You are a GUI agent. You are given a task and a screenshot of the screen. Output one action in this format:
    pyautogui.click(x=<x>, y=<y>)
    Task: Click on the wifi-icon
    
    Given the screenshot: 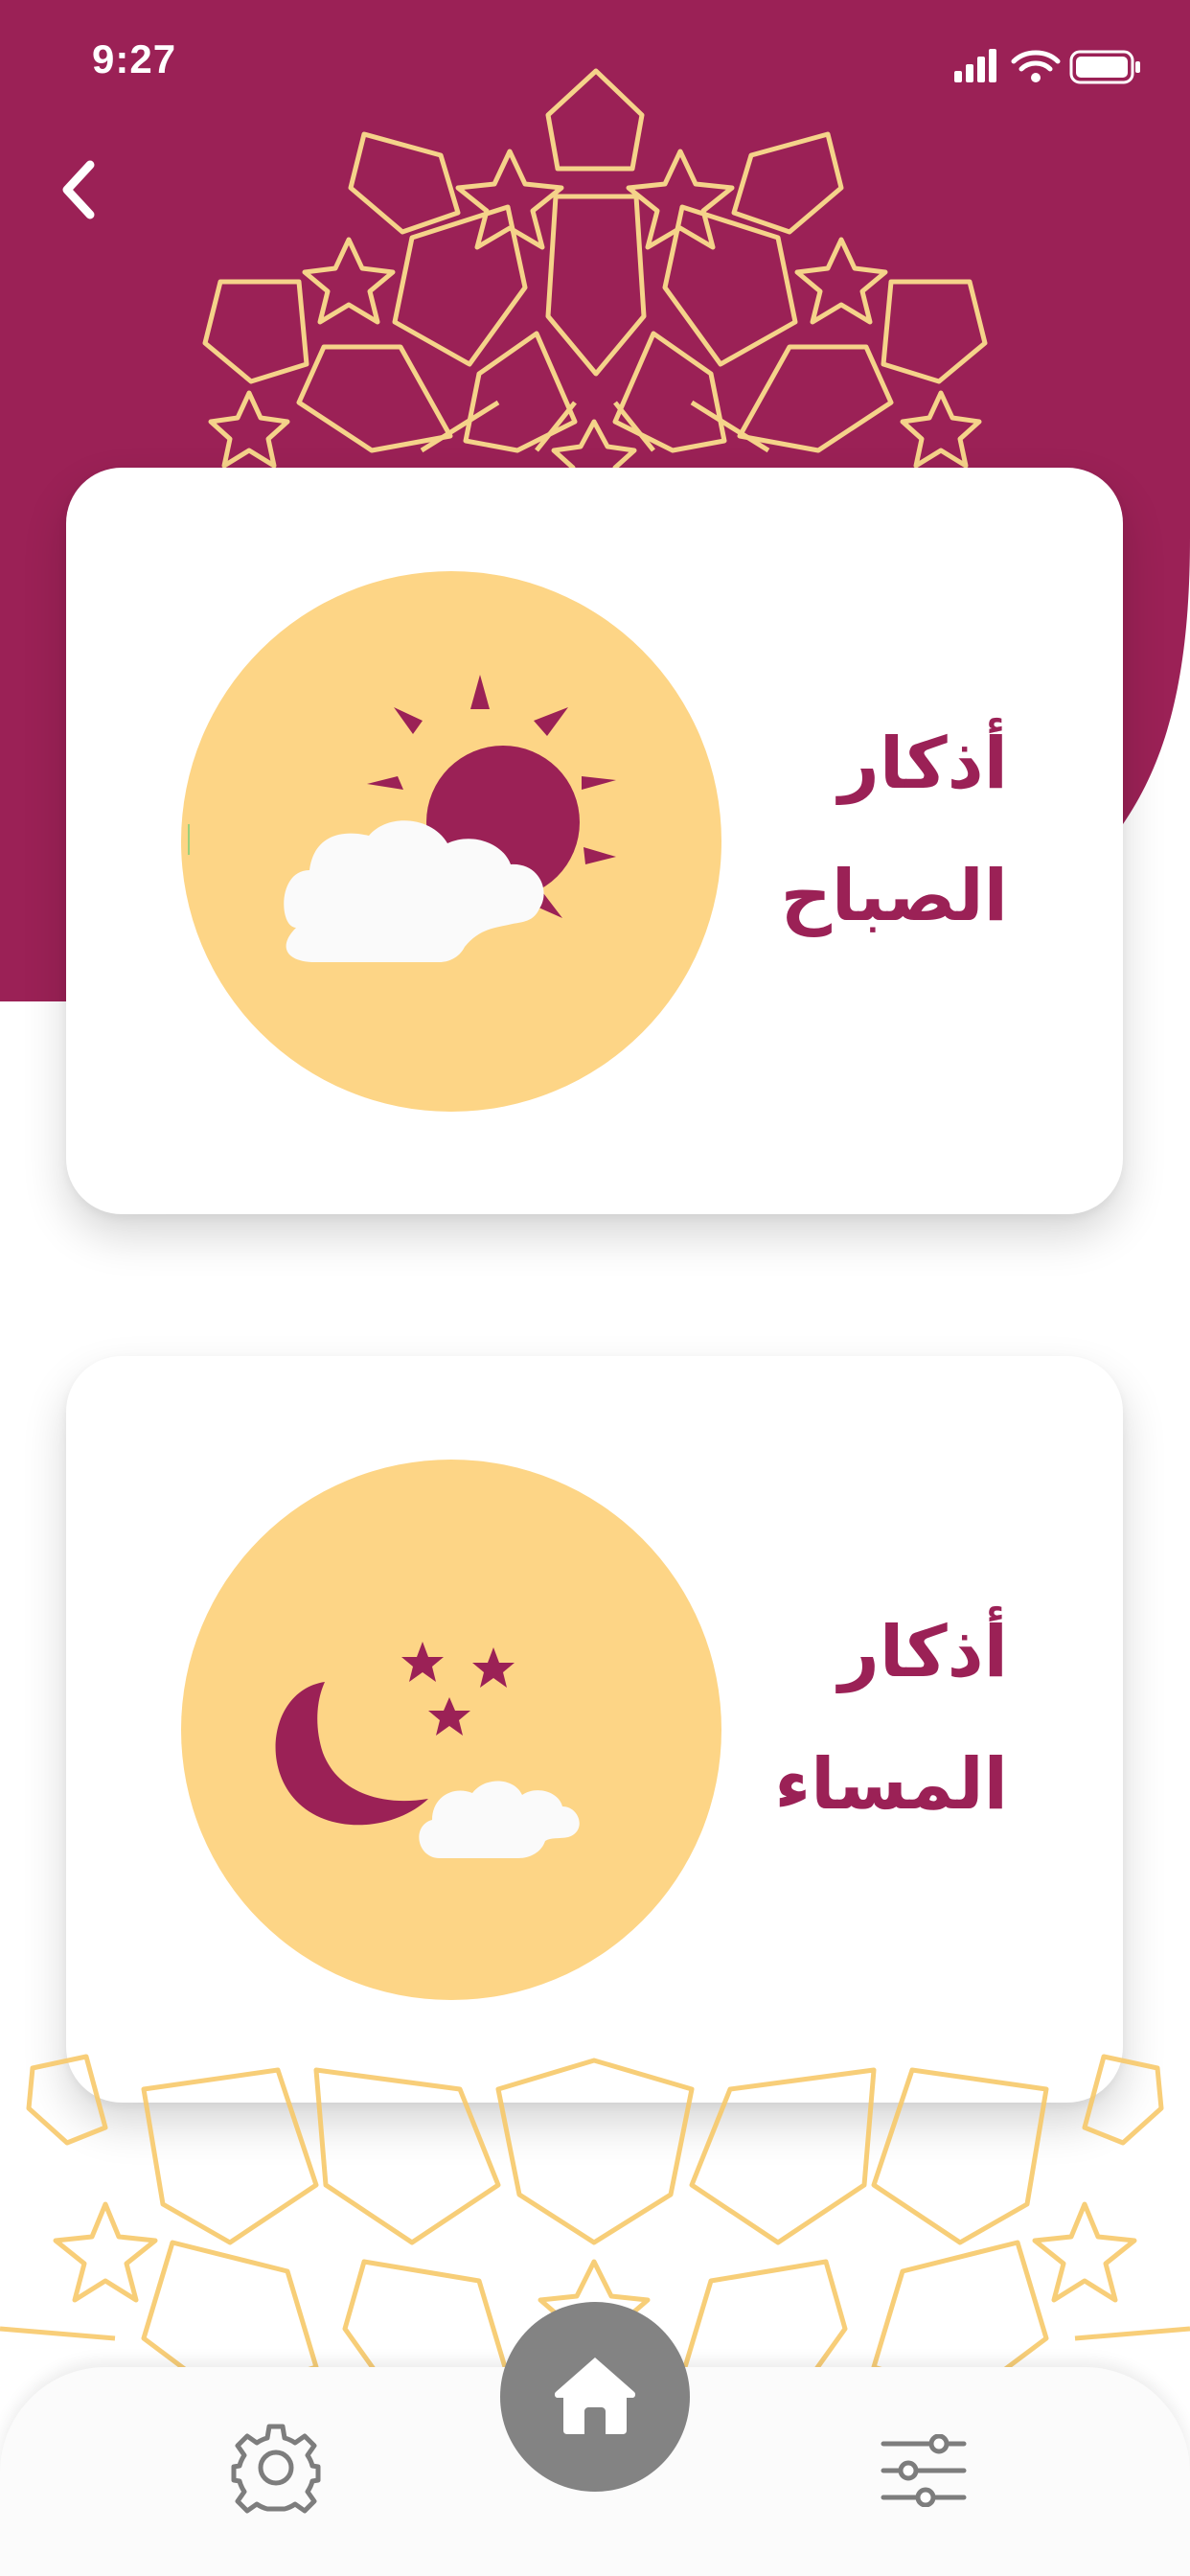 What is the action you would take?
    pyautogui.click(x=1036, y=61)
    